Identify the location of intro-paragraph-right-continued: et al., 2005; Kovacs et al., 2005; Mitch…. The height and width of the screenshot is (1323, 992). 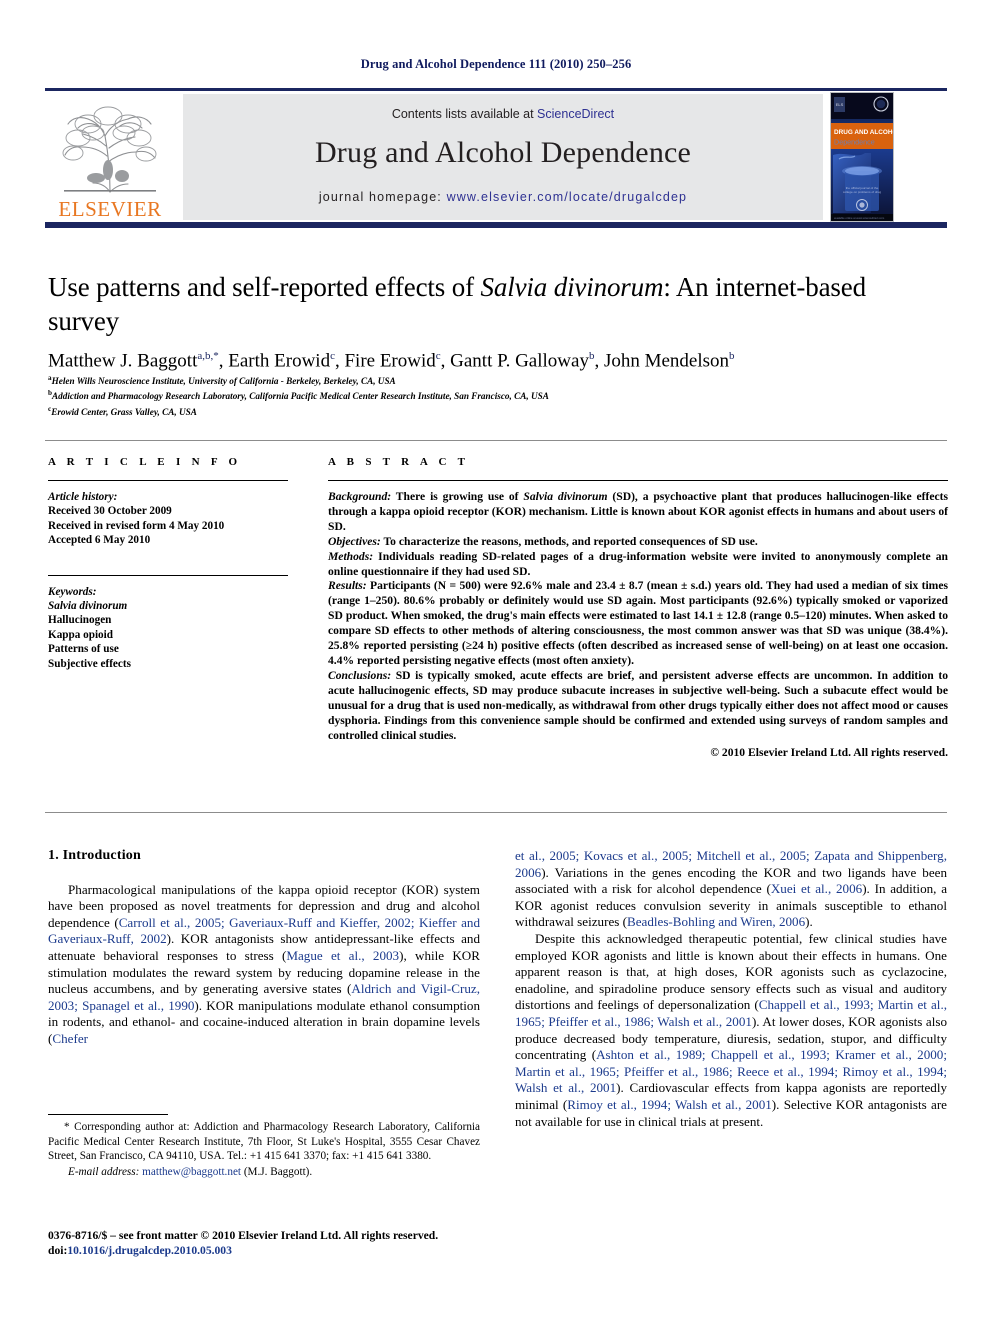
(731, 889).